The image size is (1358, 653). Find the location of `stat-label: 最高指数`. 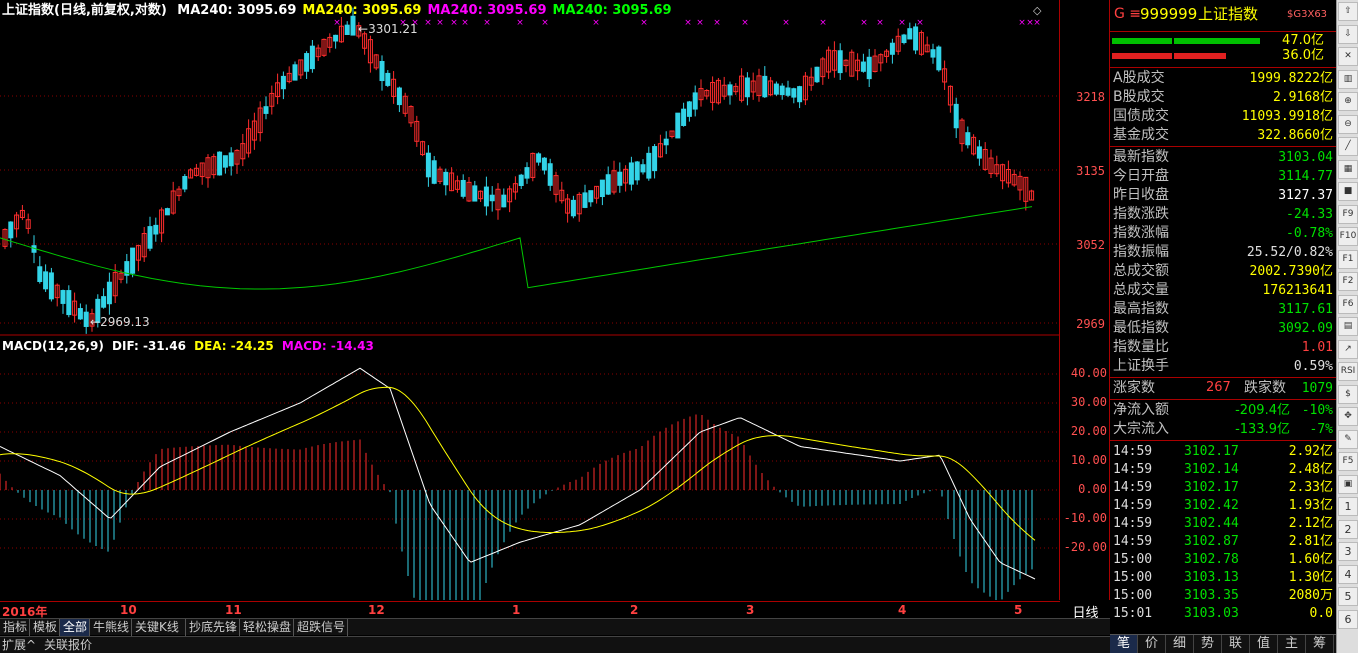

stat-label: 最高指数 is located at coordinates (1141, 309).